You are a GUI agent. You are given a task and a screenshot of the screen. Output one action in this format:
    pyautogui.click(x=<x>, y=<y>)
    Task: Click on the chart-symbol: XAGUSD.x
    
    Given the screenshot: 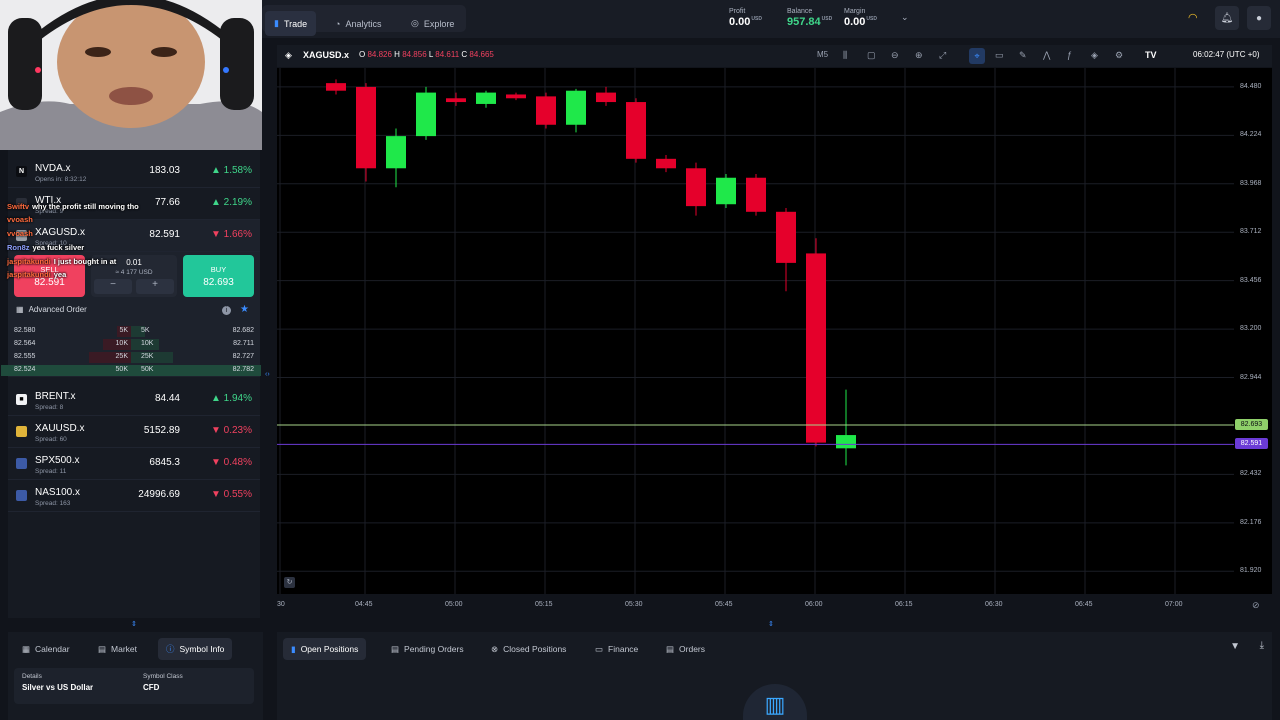 What is the action you would take?
    pyautogui.click(x=326, y=55)
    